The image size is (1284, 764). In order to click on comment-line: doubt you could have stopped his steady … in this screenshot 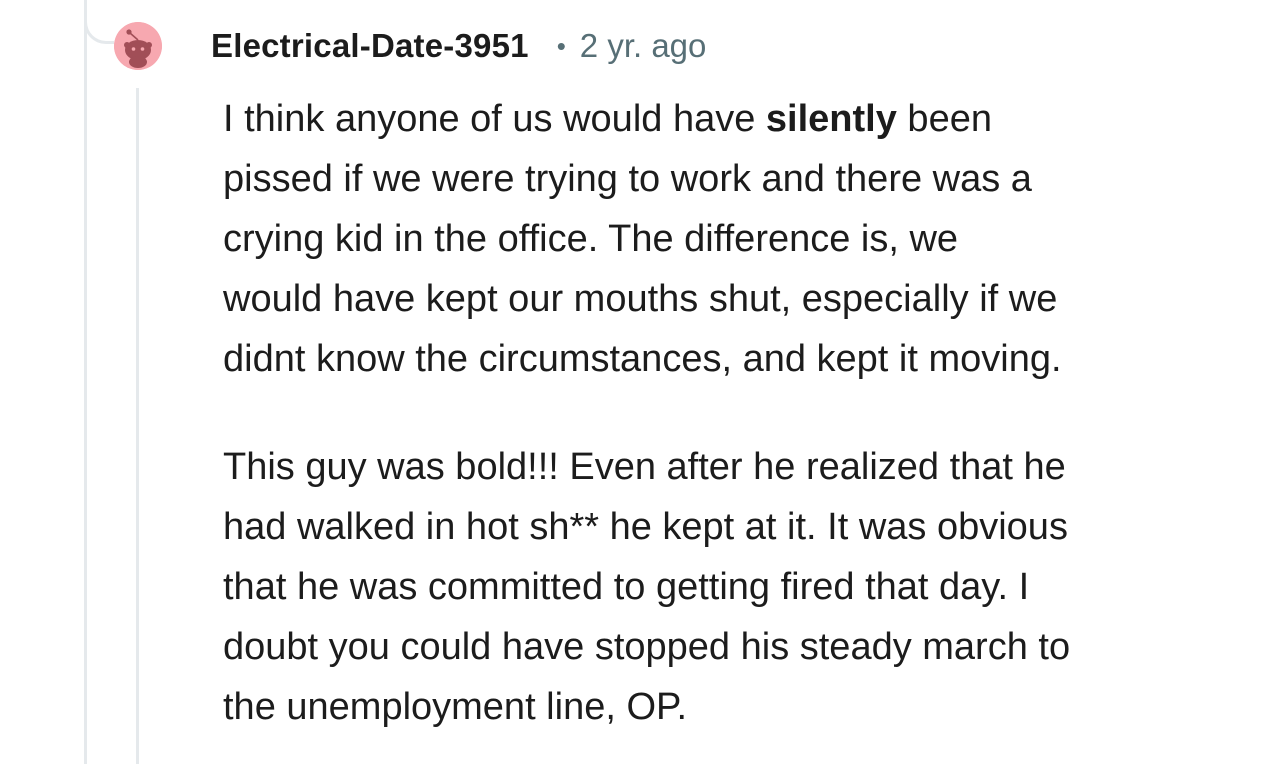, I will do `click(647, 647)`.